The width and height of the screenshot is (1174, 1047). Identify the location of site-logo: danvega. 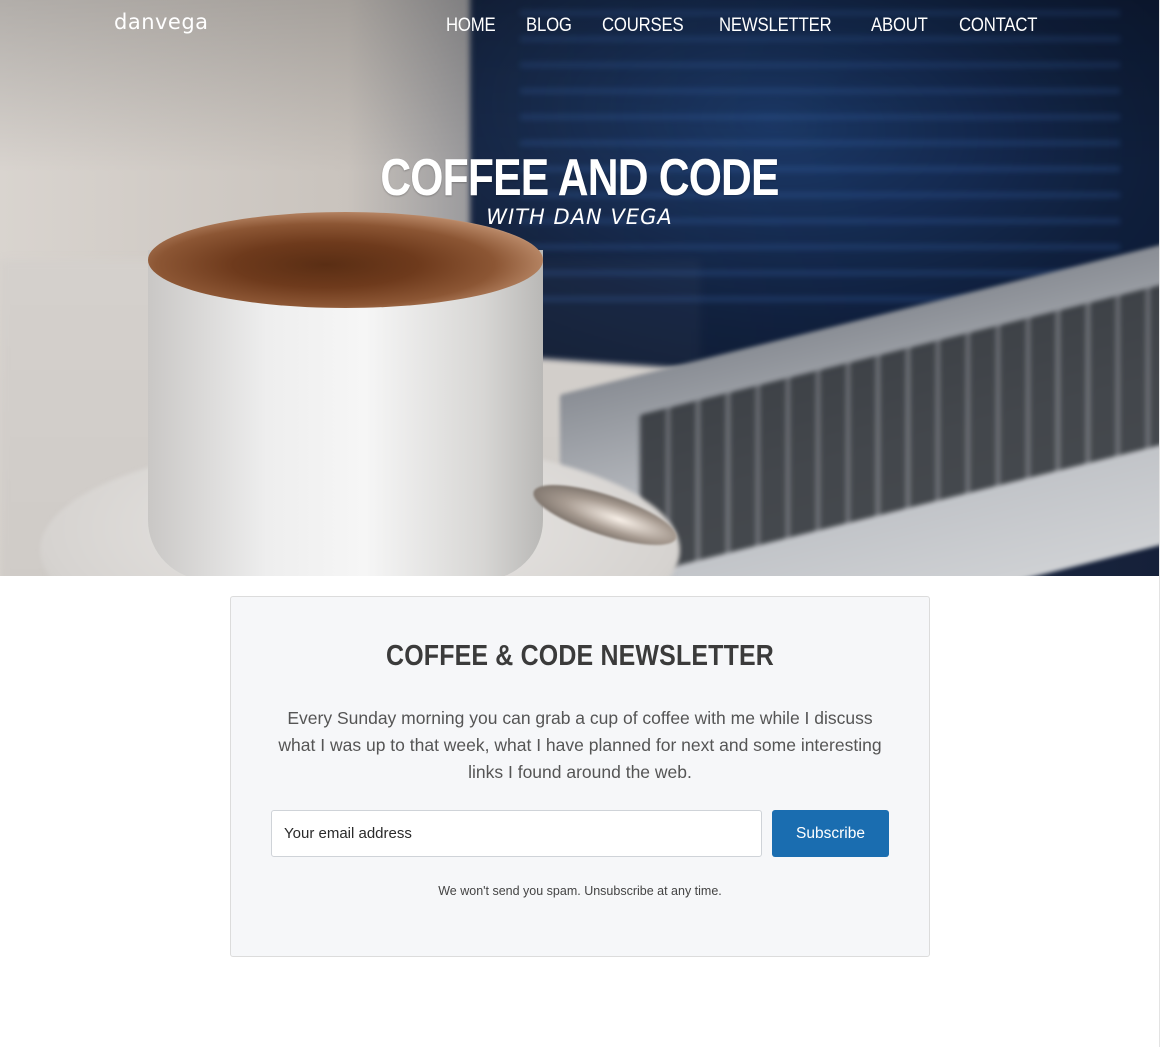
(161, 22).